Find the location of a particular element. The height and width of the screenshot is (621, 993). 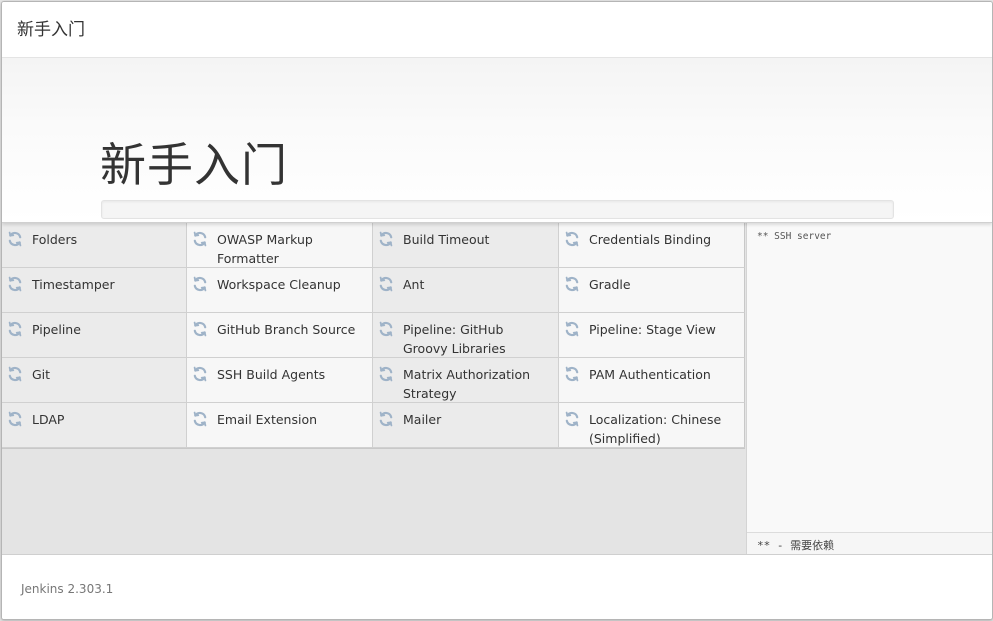

plugin-item: Pipeline: Stage View is located at coordinates (652, 335).